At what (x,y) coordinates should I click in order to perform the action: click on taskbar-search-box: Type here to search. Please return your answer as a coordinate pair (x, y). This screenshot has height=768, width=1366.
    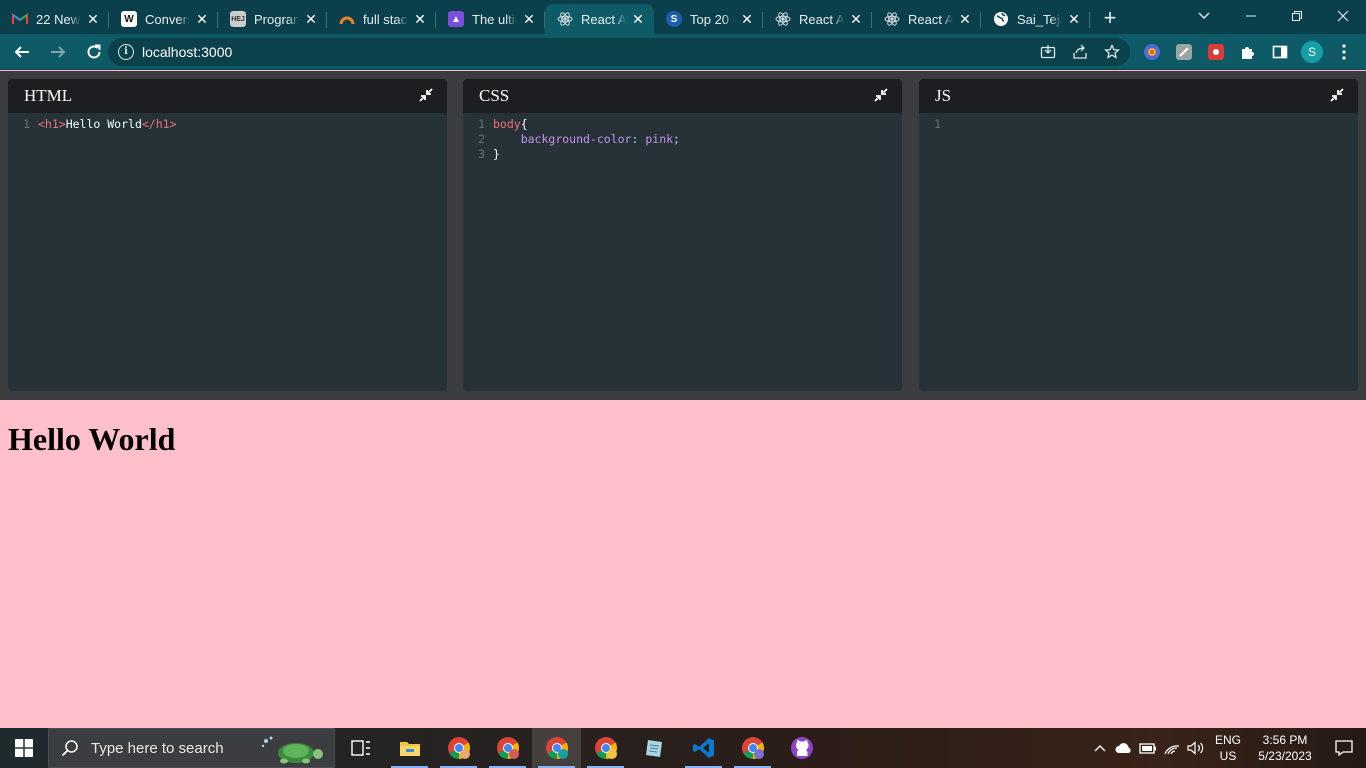
    Looking at the image, I should click on (191, 748).